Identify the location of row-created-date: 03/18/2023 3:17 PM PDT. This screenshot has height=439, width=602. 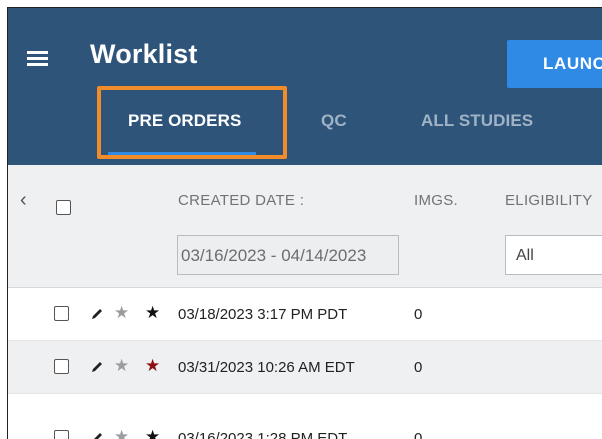
(263, 314).